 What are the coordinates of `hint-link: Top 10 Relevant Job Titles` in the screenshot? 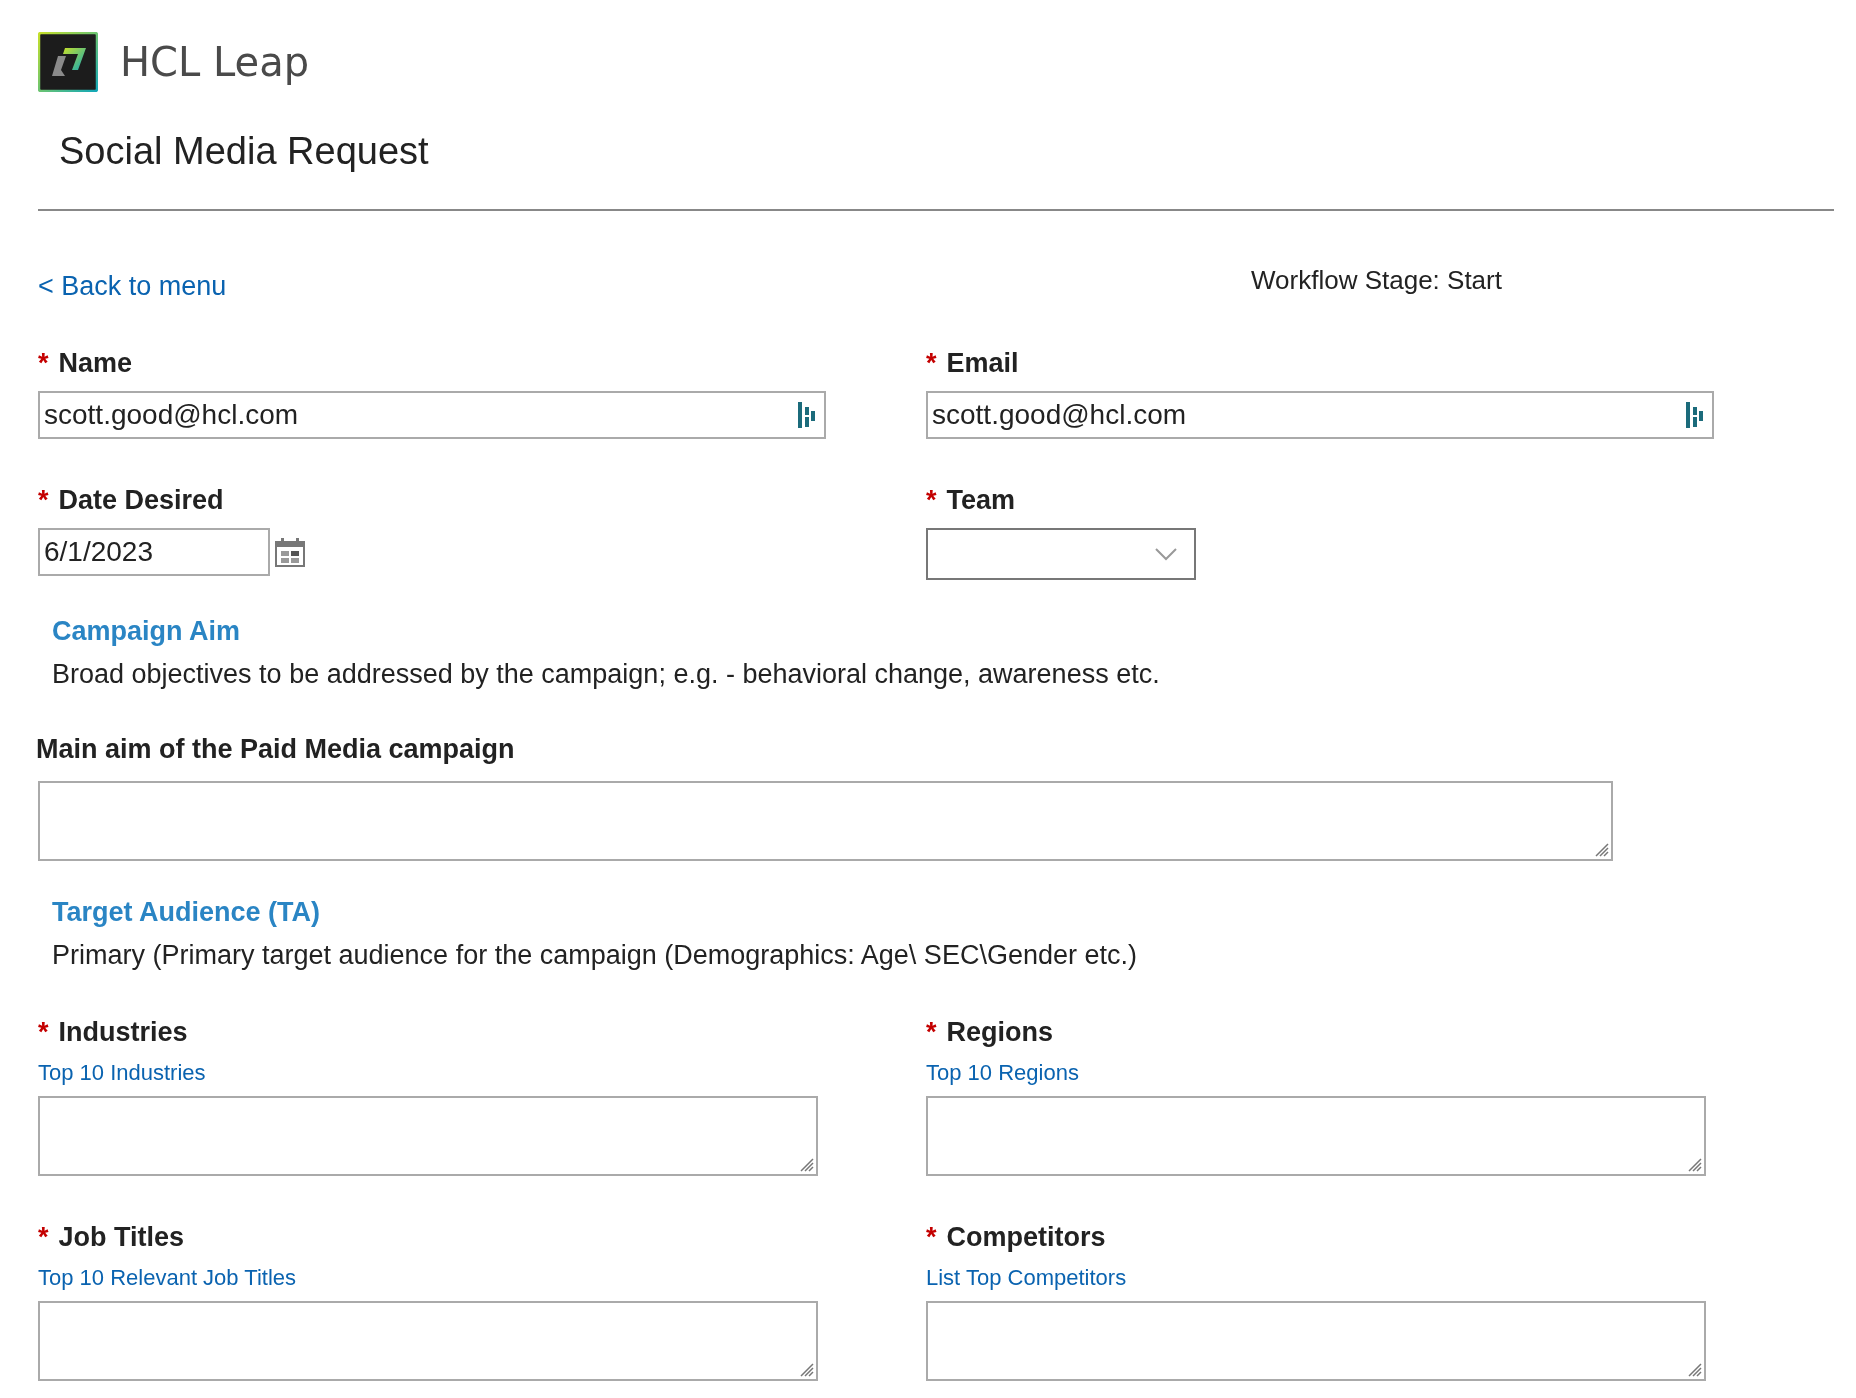 It's located at (482, 1278).